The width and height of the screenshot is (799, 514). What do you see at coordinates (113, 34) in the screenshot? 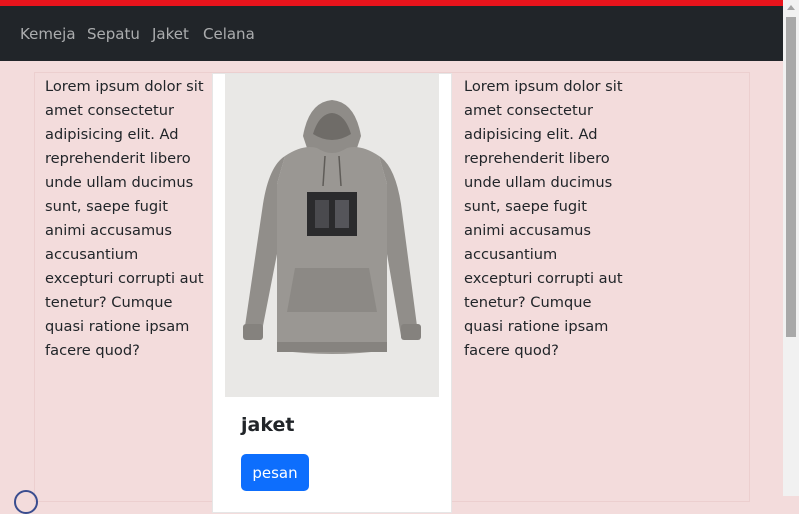
I see `nav-link-sepatu: Sepatu` at bounding box center [113, 34].